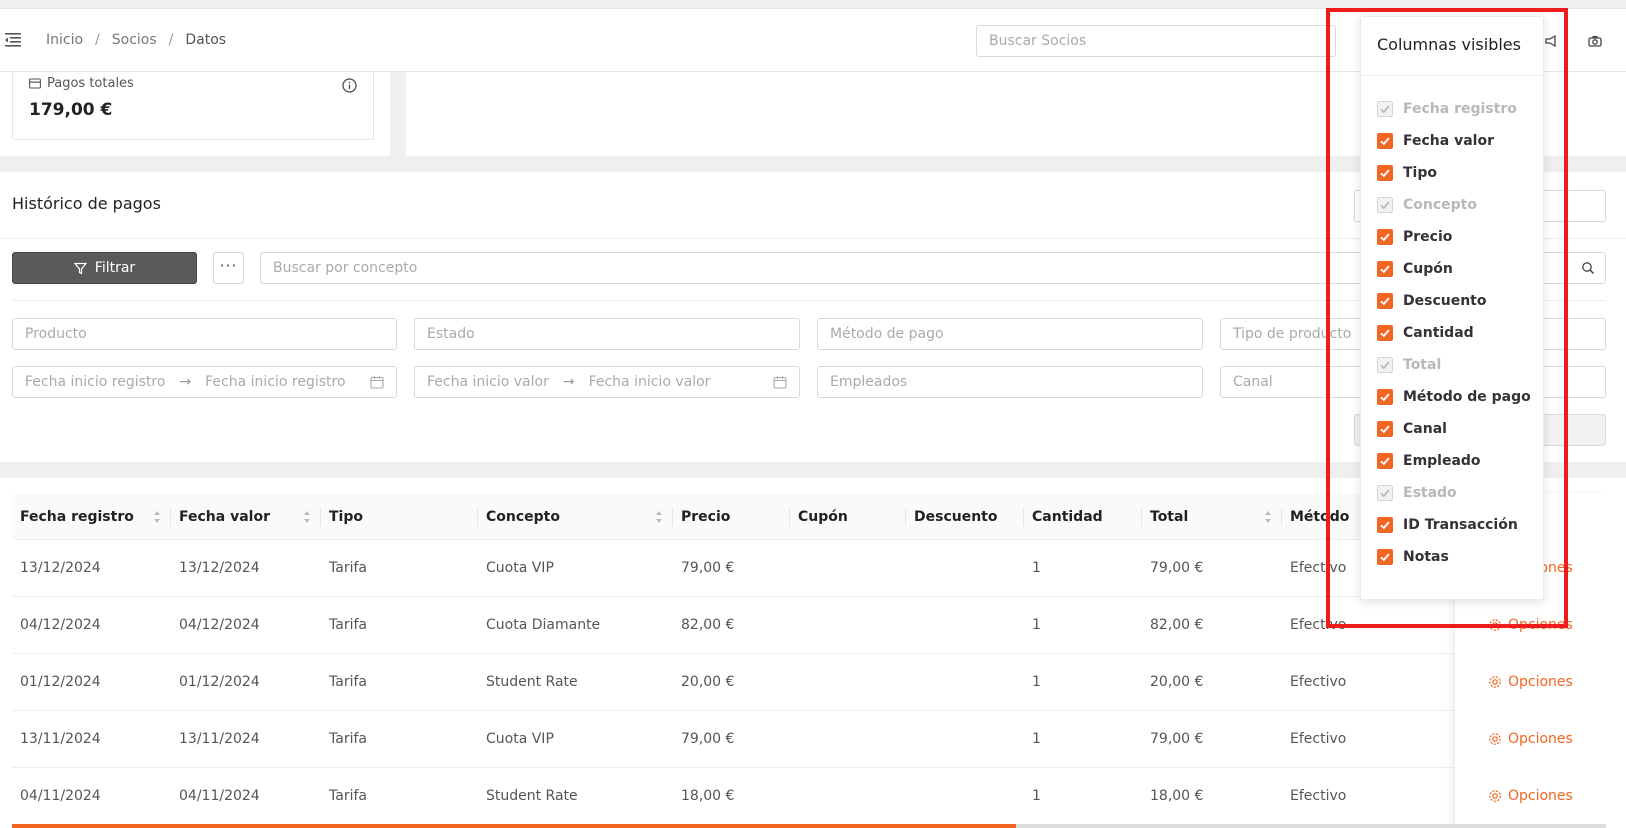  I want to click on column-header-label: Fecha registro, so click(77, 517).